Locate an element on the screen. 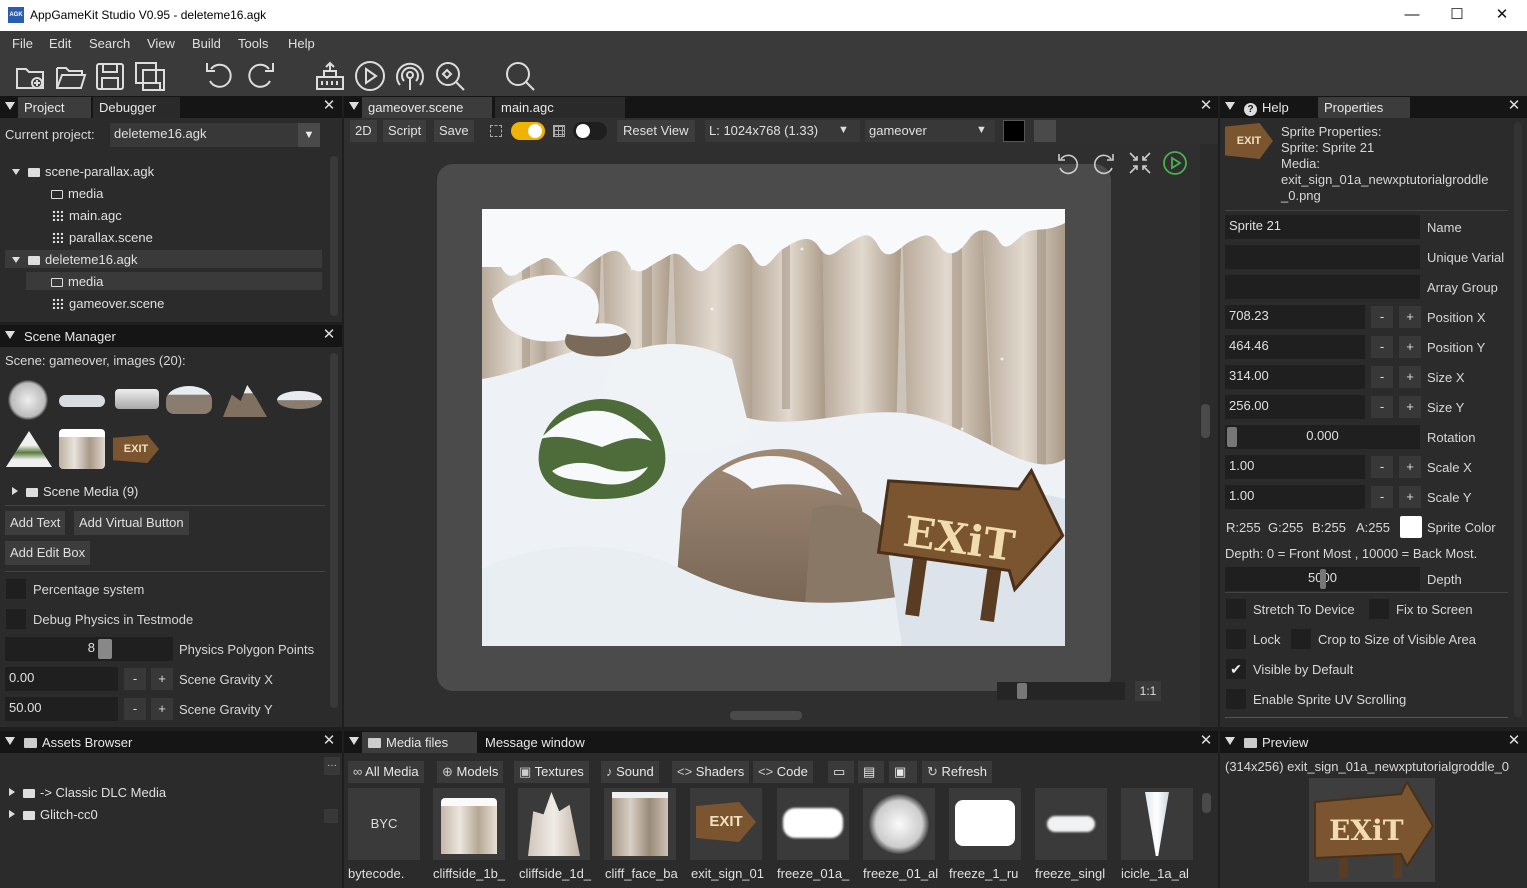  grid-toggle is located at coordinates (590, 131).